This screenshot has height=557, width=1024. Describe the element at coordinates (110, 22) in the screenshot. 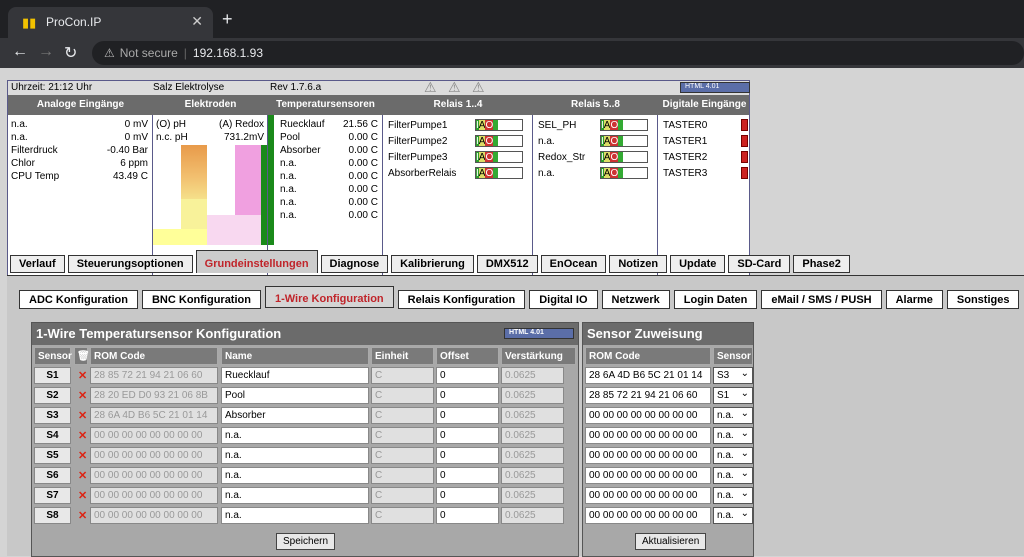

I see `browser-tab: ▮▮ ProCon.IP ✕` at that location.